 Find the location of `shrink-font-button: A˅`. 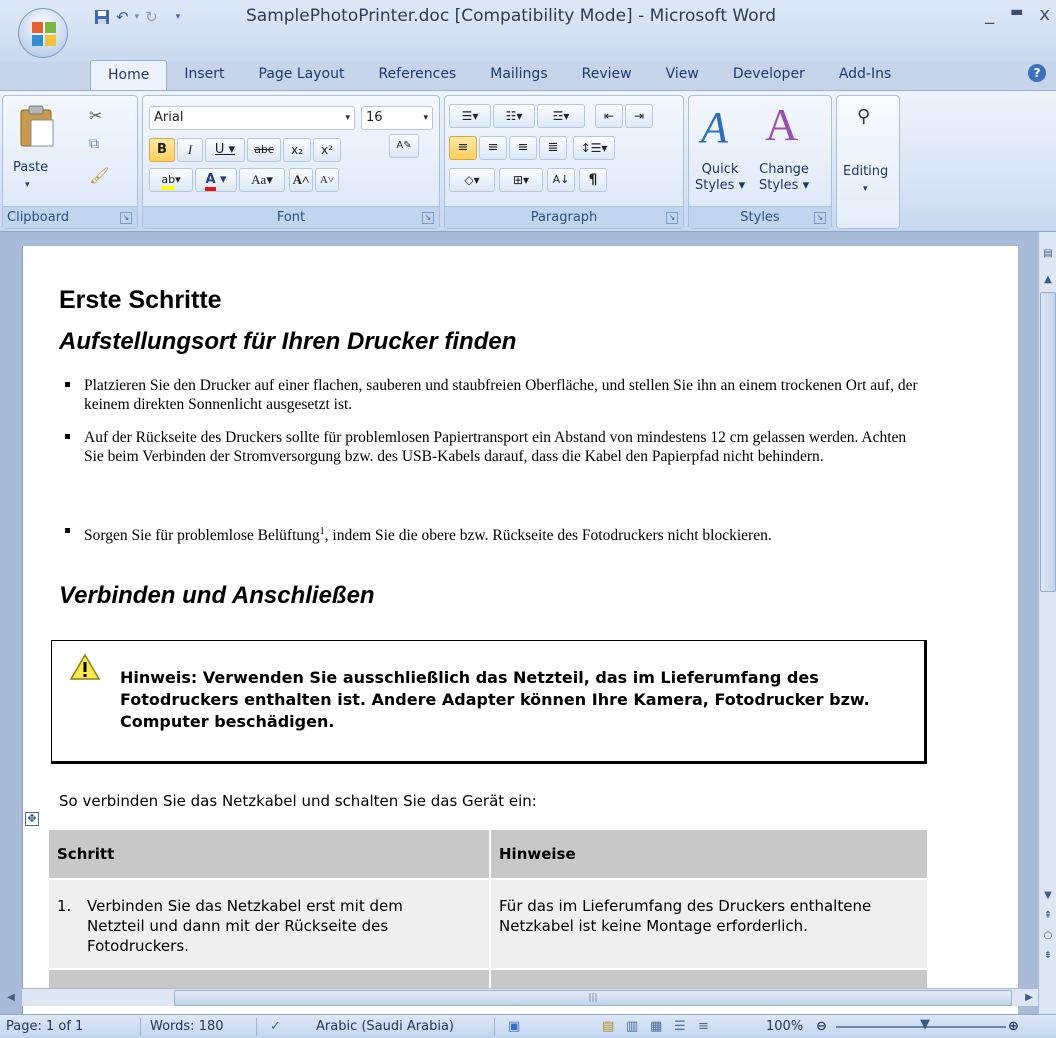

shrink-font-button: A˅ is located at coordinates (327, 180).